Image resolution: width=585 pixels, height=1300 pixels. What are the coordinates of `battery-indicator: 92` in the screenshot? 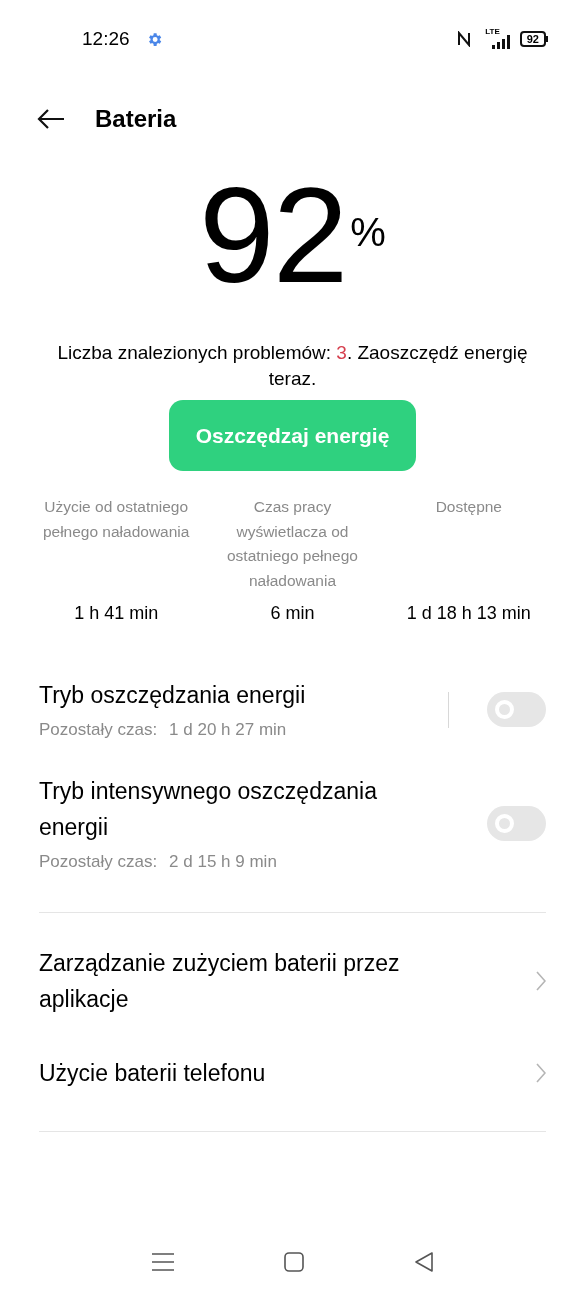 It's located at (533, 39).